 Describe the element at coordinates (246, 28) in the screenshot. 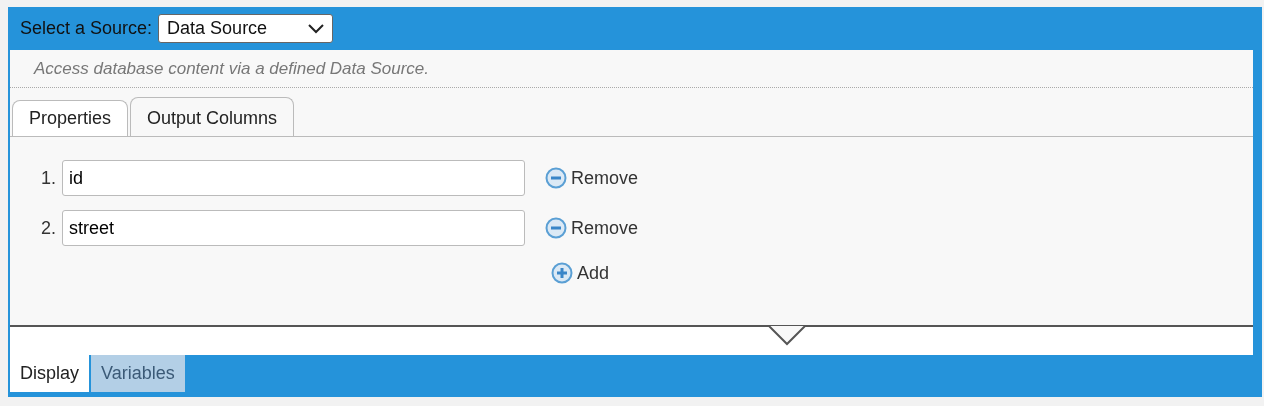

I see `source-dropdown: Data Source` at that location.